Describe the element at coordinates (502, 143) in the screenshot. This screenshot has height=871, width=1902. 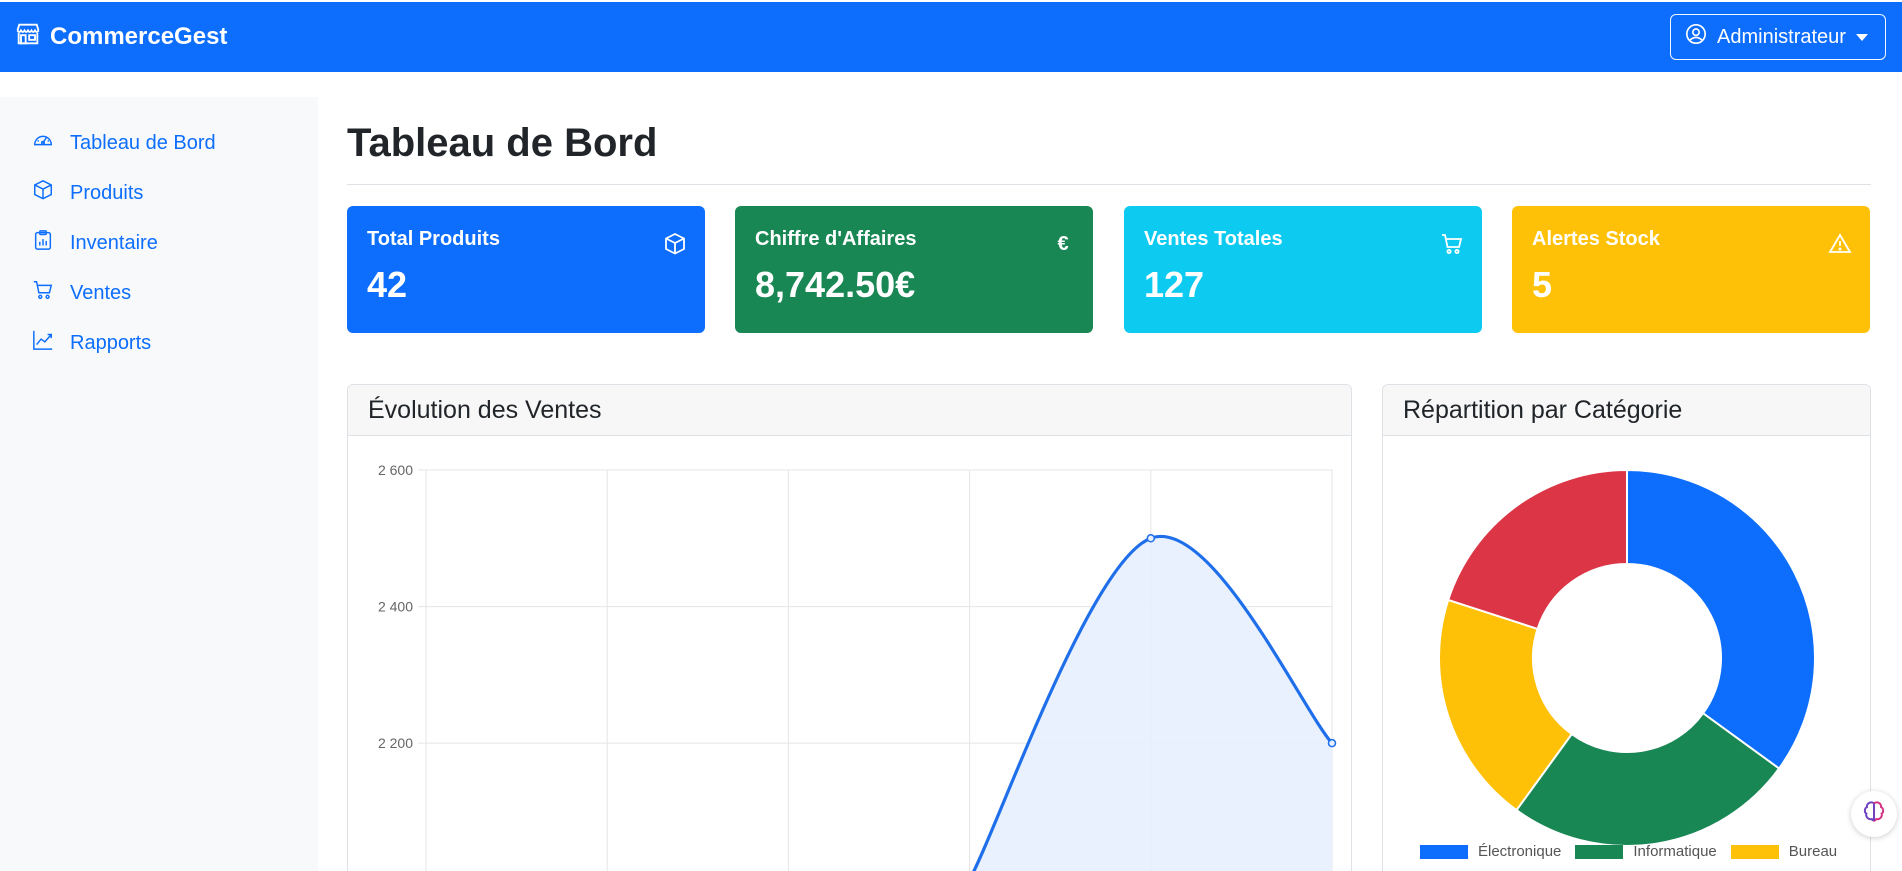
I see `page-title: Tableau de Bord` at that location.